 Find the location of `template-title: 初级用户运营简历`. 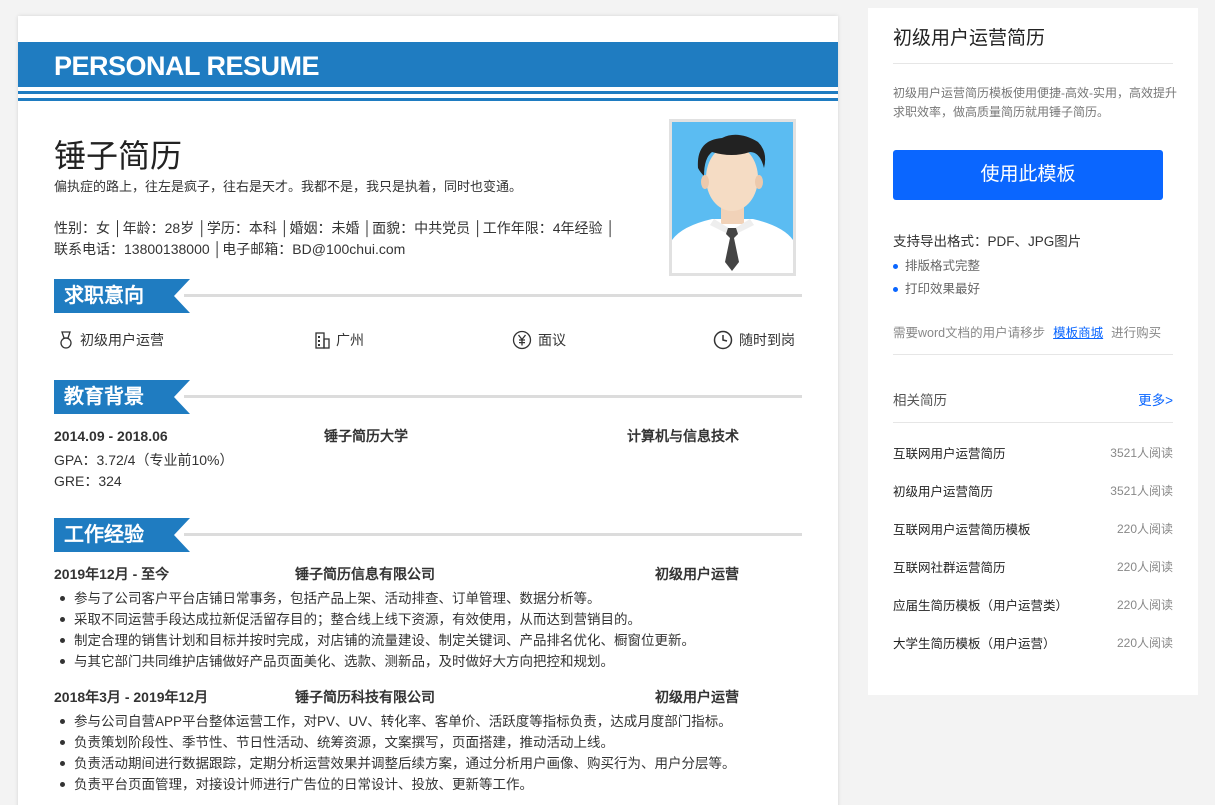

template-title: 初级用户运营简历 is located at coordinates (969, 38).